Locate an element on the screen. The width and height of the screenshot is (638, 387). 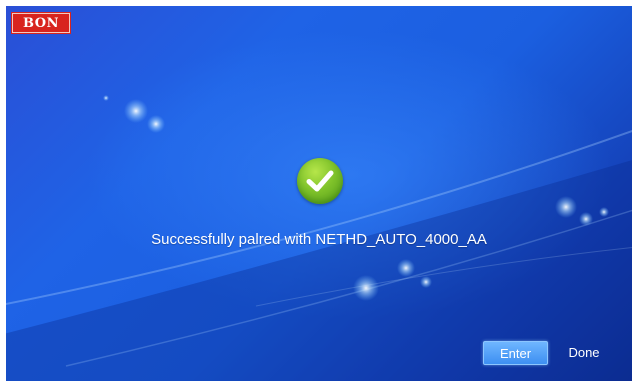
check-circle-icon is located at coordinates (320, 181).